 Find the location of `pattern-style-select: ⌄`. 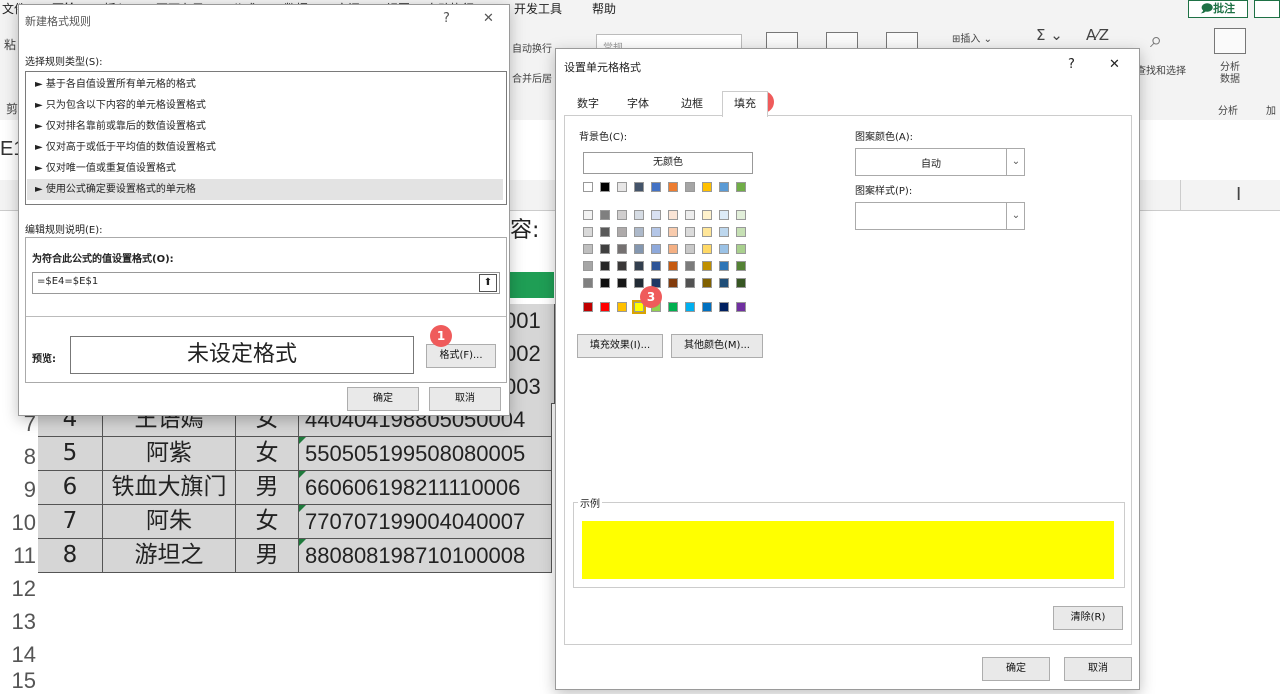

pattern-style-select: ⌄ is located at coordinates (940, 216).